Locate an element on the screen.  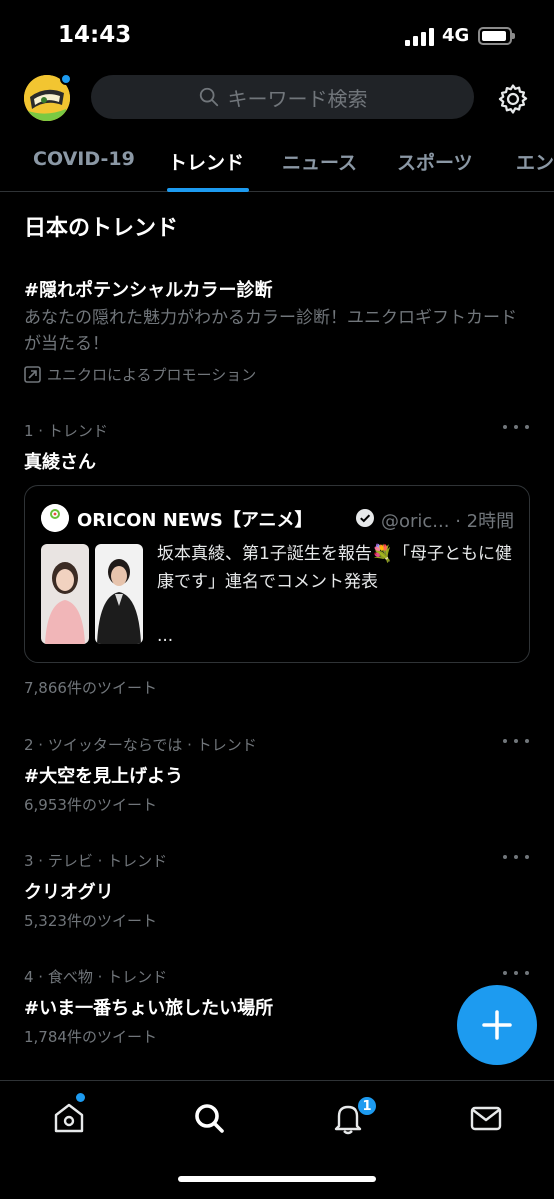
trend-name: クリオグリ is located at coordinates (276, 891).